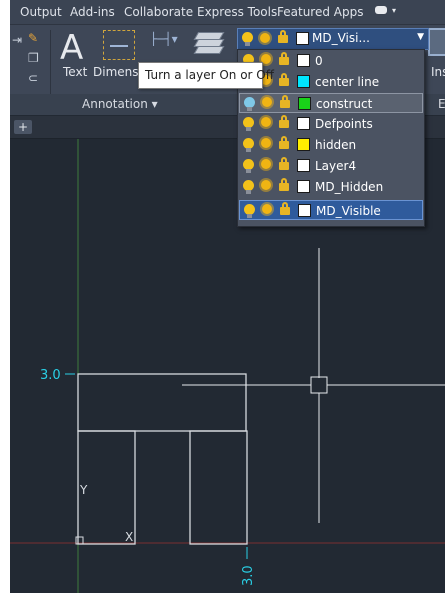  I want to click on layer-name: MD_Visible, so click(348, 211).